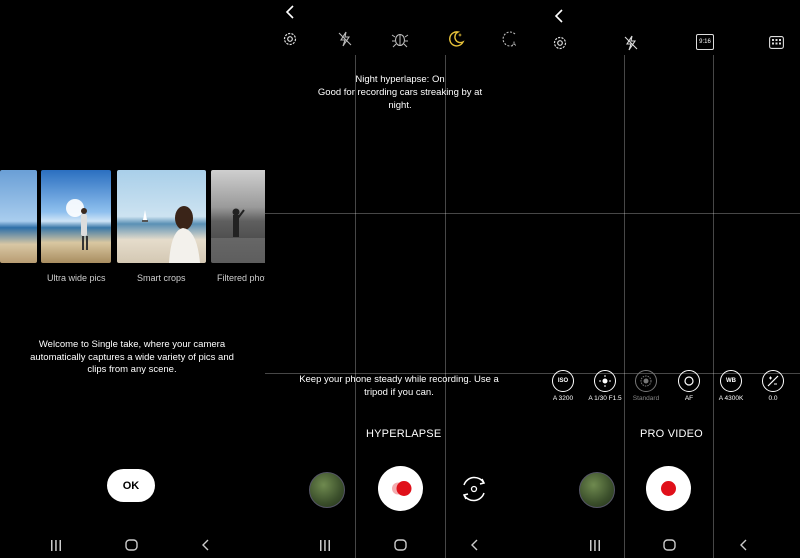  I want to click on focus-icon, so click(689, 381).